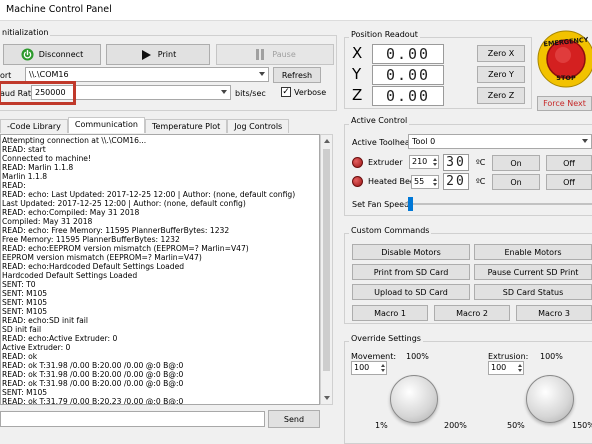  Describe the element at coordinates (52, 54) in the screenshot. I see `disconnect-button: Disconnect` at that location.